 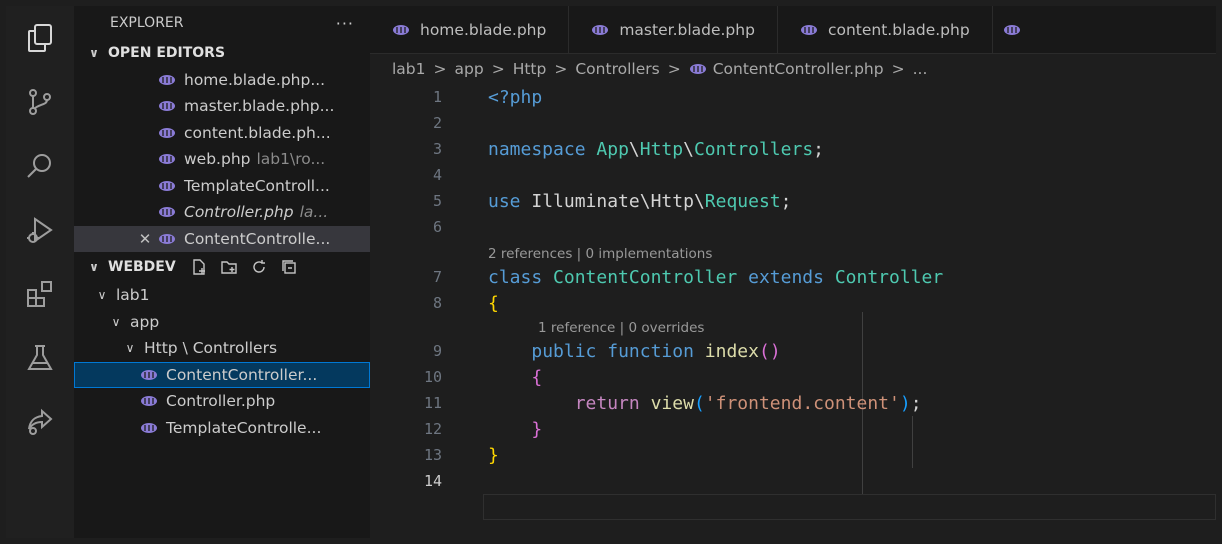 What do you see at coordinates (259, 267) in the screenshot?
I see `refresh-icon` at bounding box center [259, 267].